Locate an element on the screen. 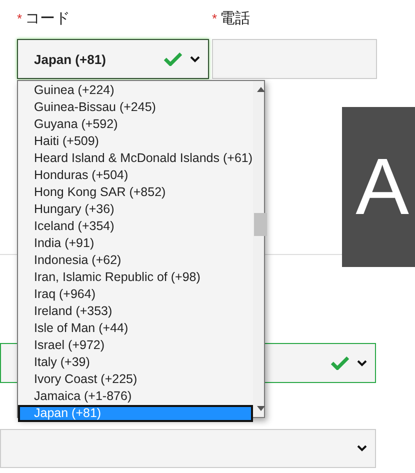 Image resolution: width=415 pixels, height=473 pixels. country-option: Hungary (+36) is located at coordinates (135, 209).